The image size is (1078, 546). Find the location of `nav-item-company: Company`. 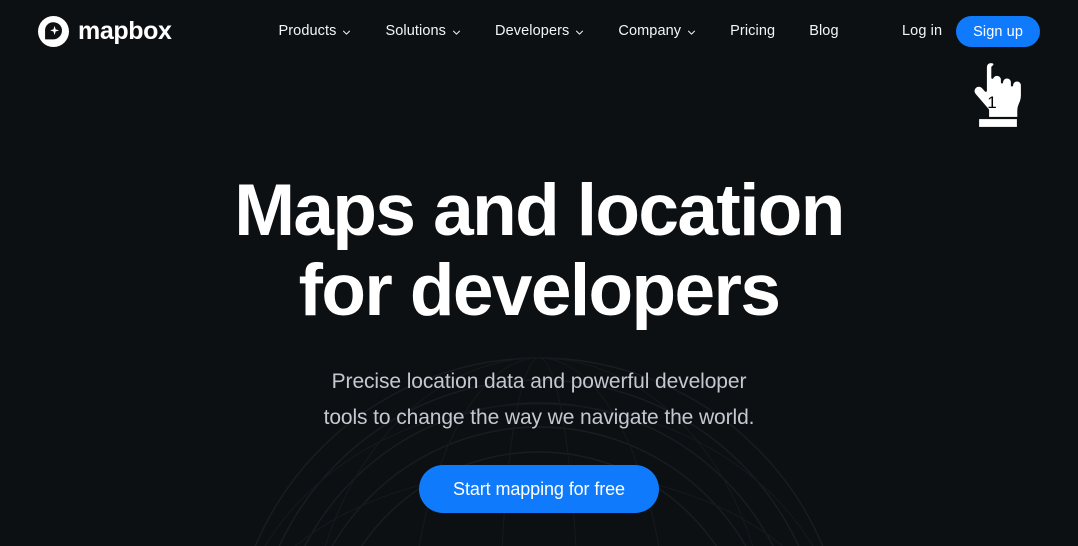

nav-item-company: Company is located at coordinates (657, 31).